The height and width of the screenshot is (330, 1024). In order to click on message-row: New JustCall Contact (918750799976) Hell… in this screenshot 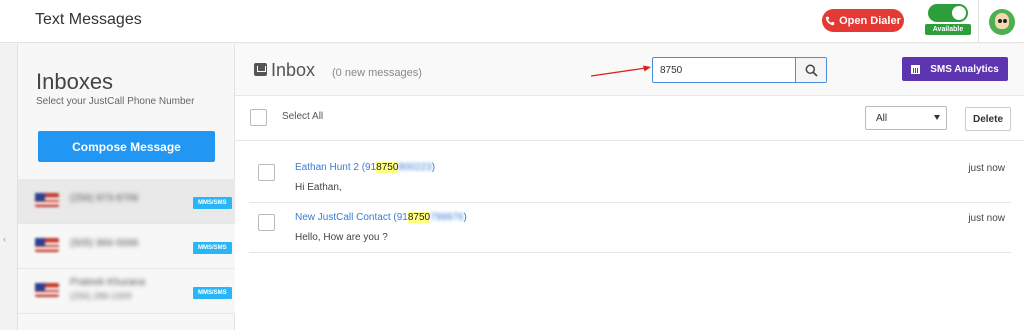, I will do `click(630, 228)`.